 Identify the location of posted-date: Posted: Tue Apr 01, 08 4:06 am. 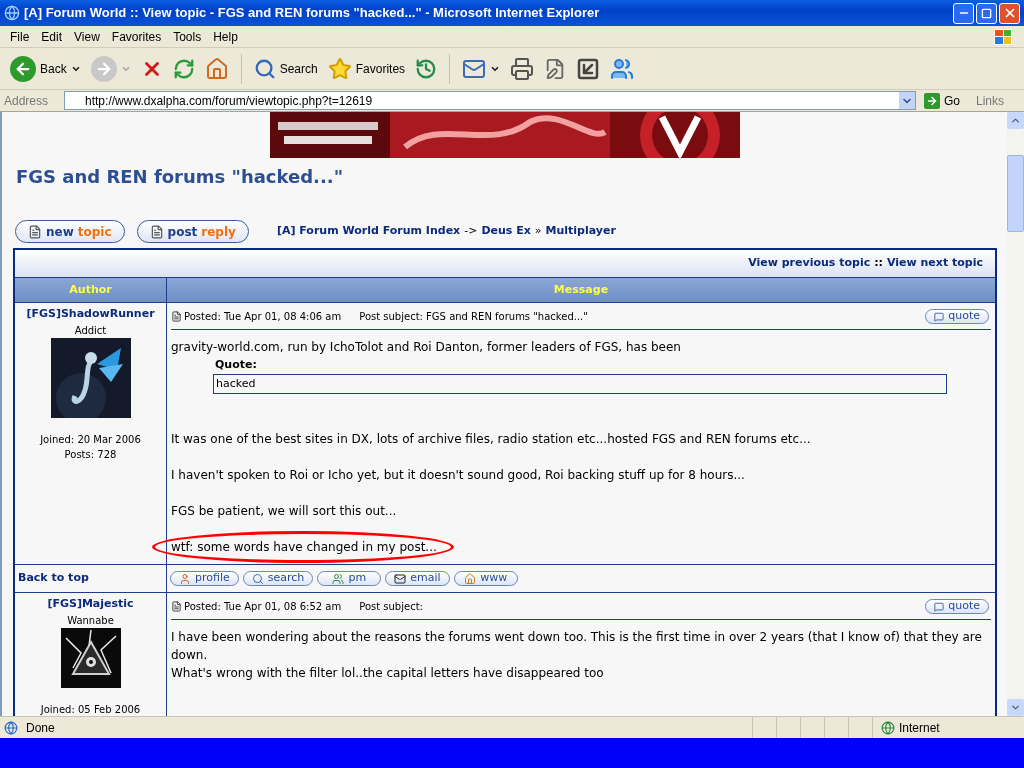
(263, 317).